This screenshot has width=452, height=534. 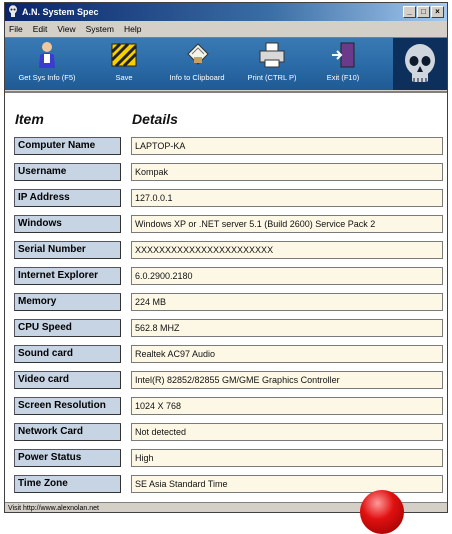 What do you see at coordinates (100, 29) in the screenshot?
I see `menu-system: System` at bounding box center [100, 29].